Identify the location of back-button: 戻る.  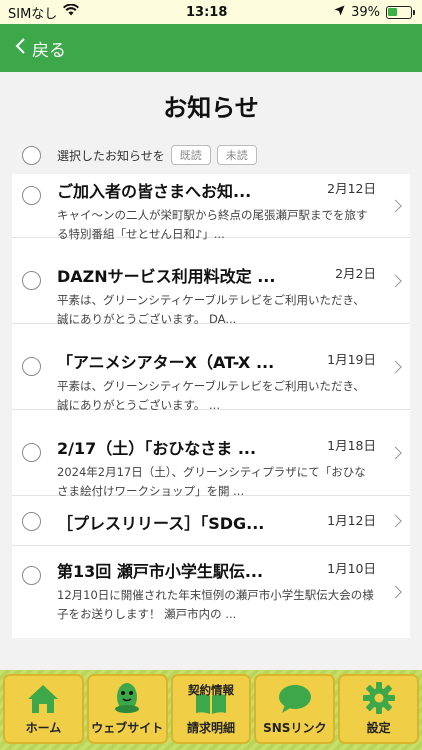
(40, 48).